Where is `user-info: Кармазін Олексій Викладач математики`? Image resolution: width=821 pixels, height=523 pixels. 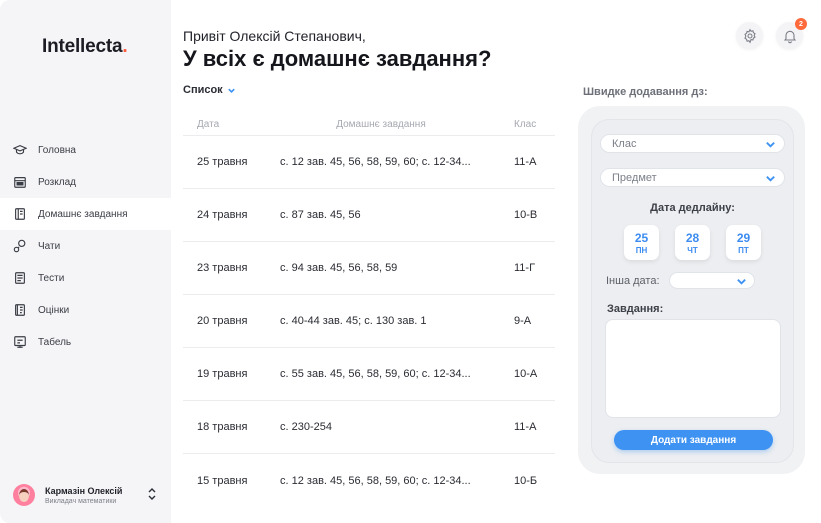
user-info: Кармазін Олексій Викладач математики is located at coordinates (83, 495).